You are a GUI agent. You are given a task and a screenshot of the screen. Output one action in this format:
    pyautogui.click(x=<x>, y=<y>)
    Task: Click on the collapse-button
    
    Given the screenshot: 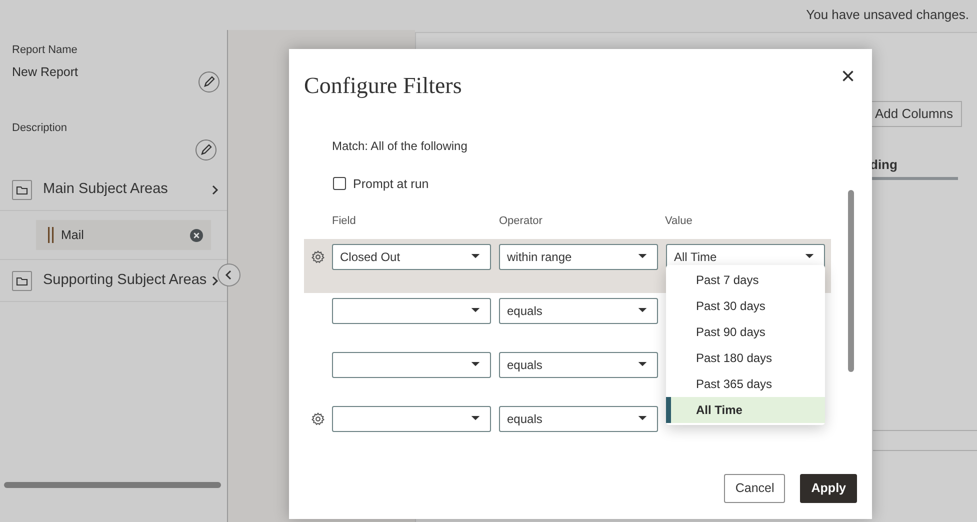 What is the action you would take?
    pyautogui.click(x=229, y=275)
    